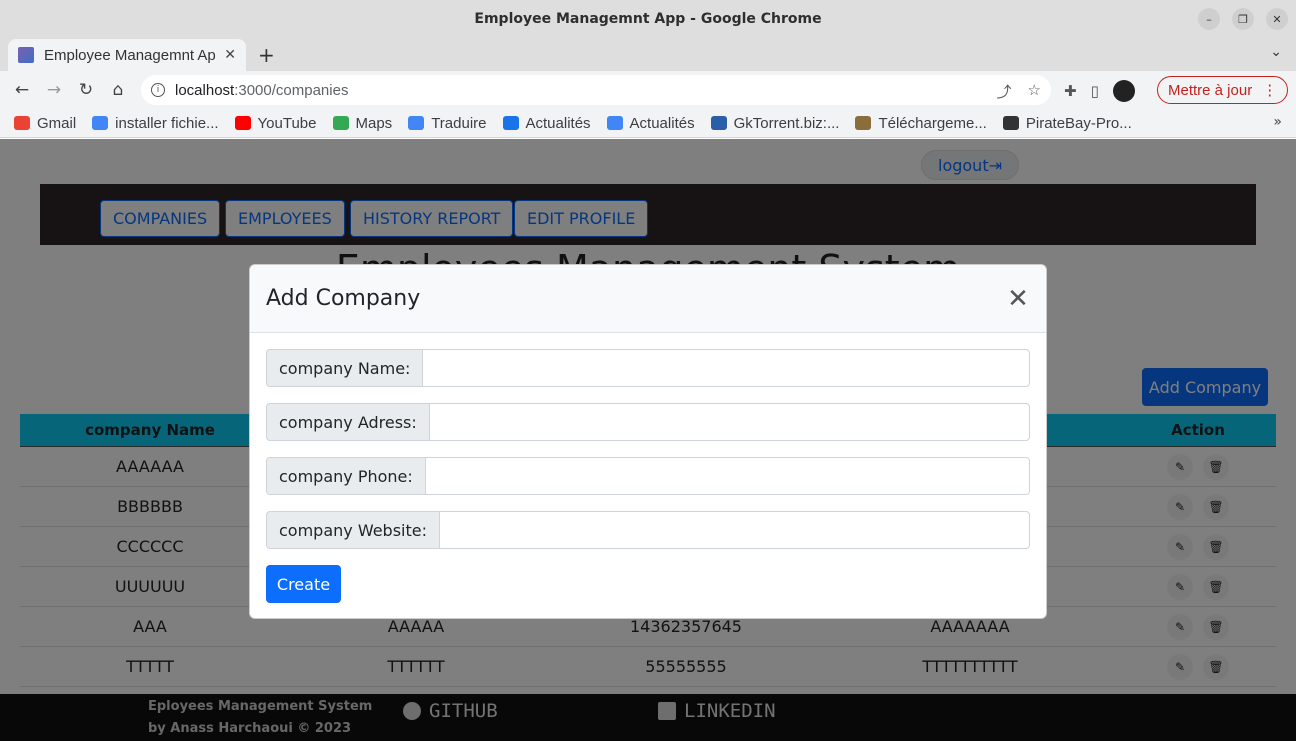  Describe the element at coordinates (1270, 90) in the screenshot. I see `more-menu-icon: ⋮` at that location.